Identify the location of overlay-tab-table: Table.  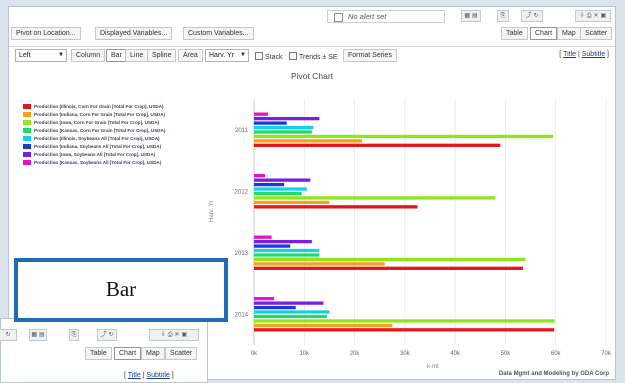
(98, 353).